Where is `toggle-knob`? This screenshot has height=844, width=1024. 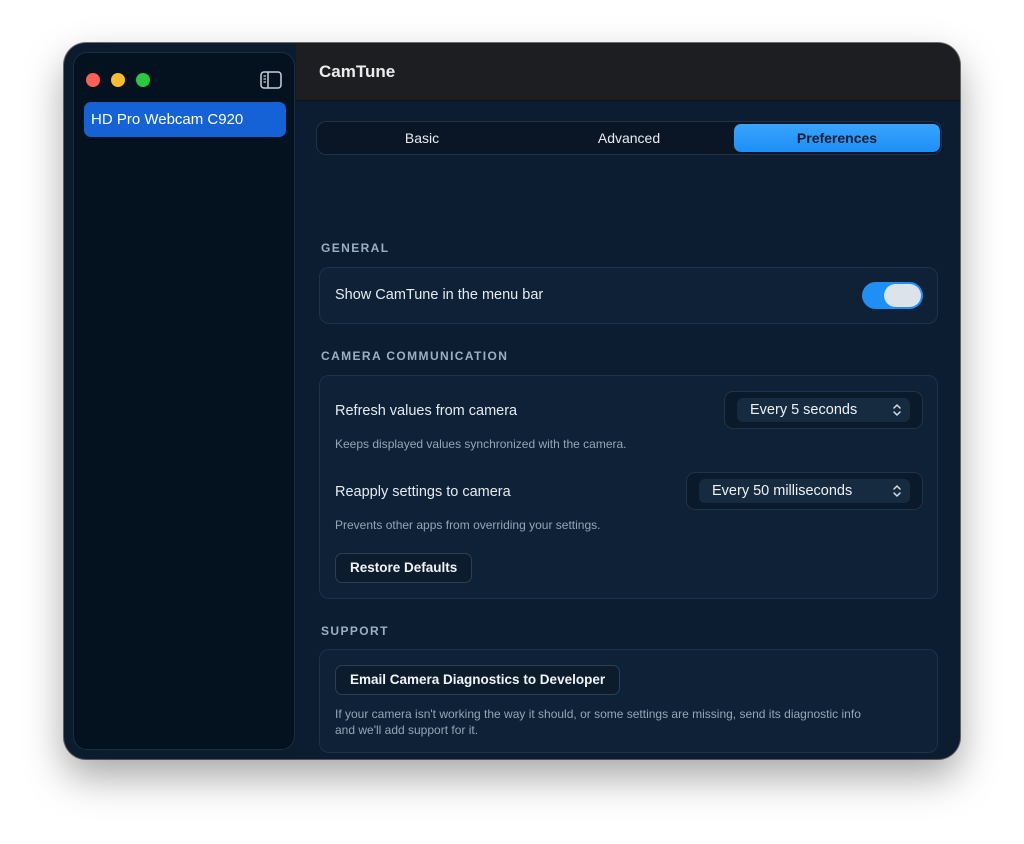
toggle-knob is located at coordinates (902, 295).